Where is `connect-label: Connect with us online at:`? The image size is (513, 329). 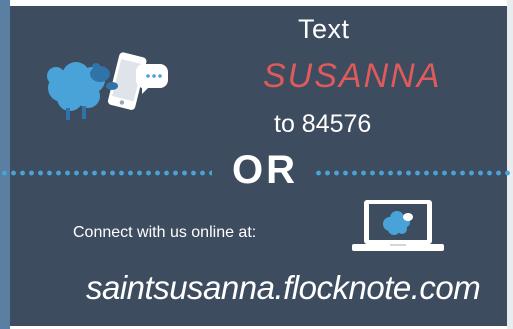 connect-label: Connect with us online at: is located at coordinates (165, 232).